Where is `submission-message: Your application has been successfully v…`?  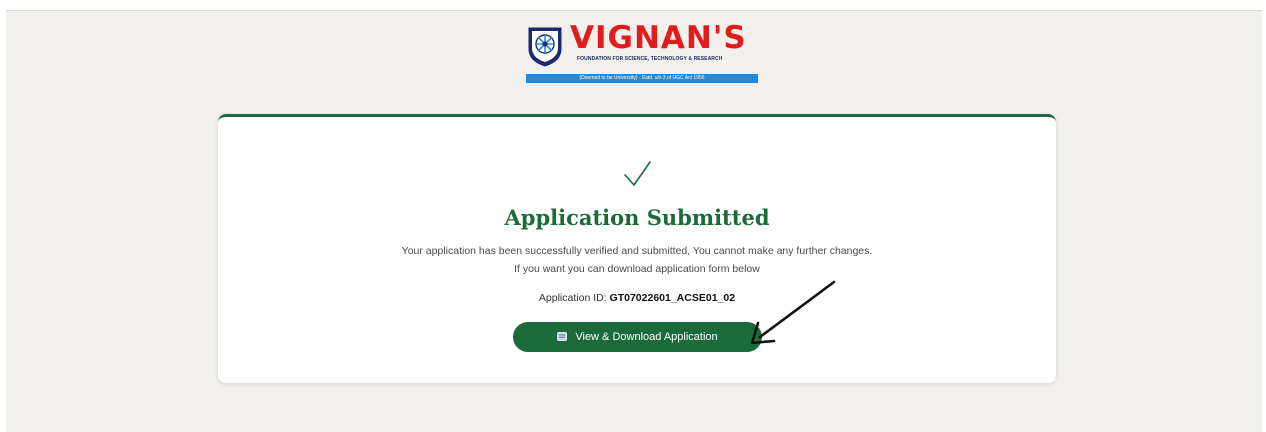
submission-message: Your application has been successfully v… is located at coordinates (637, 251).